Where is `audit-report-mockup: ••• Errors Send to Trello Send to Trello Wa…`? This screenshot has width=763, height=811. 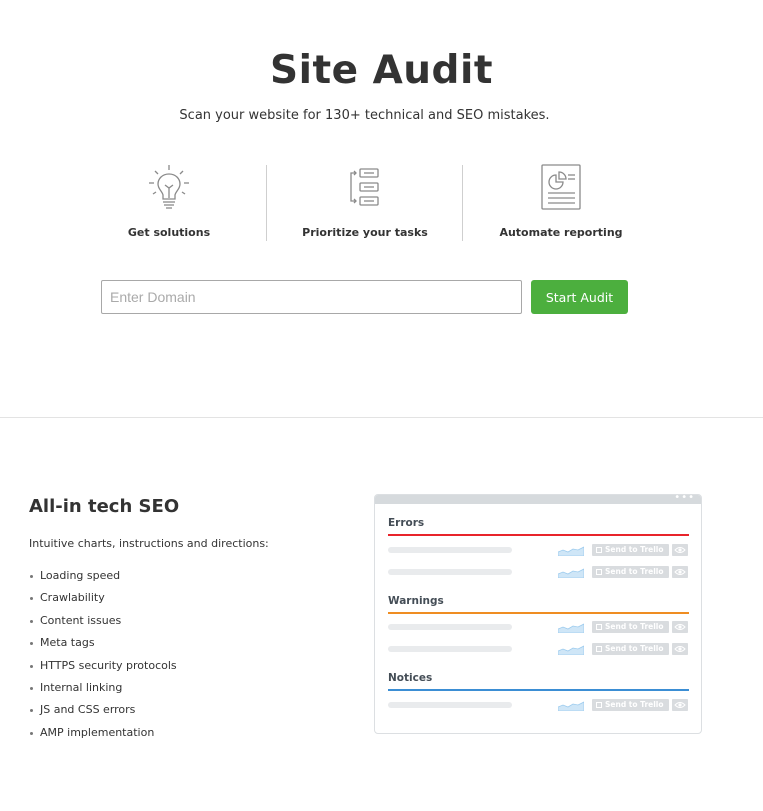
audit-report-mockup: ••• Errors Send to Trello Send to Trello Wa… is located at coordinates (538, 614).